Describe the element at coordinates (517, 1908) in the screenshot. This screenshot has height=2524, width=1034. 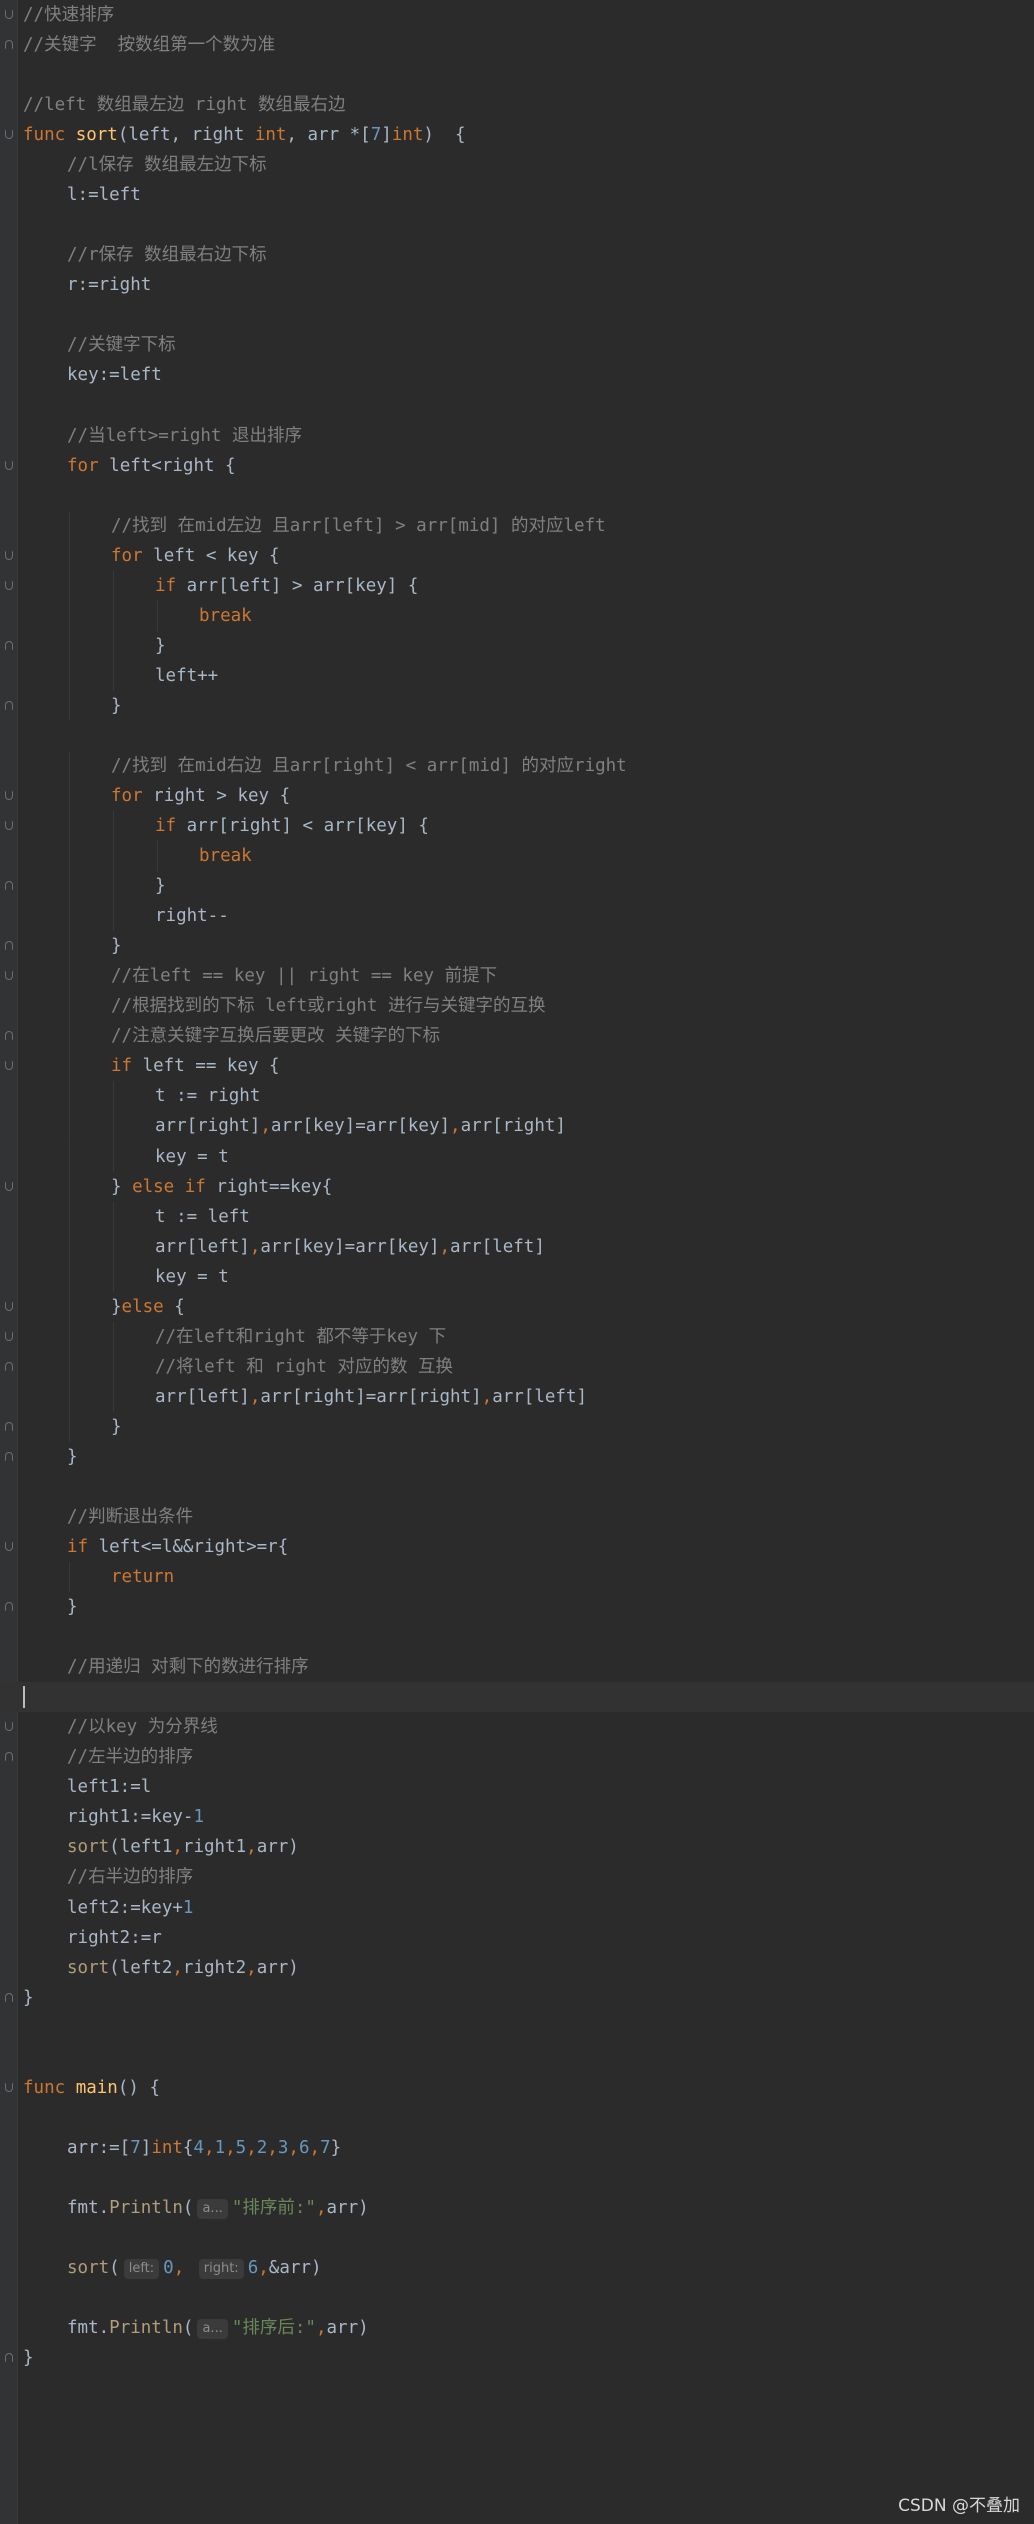
I see `code-line: left2:=key+1` at that location.